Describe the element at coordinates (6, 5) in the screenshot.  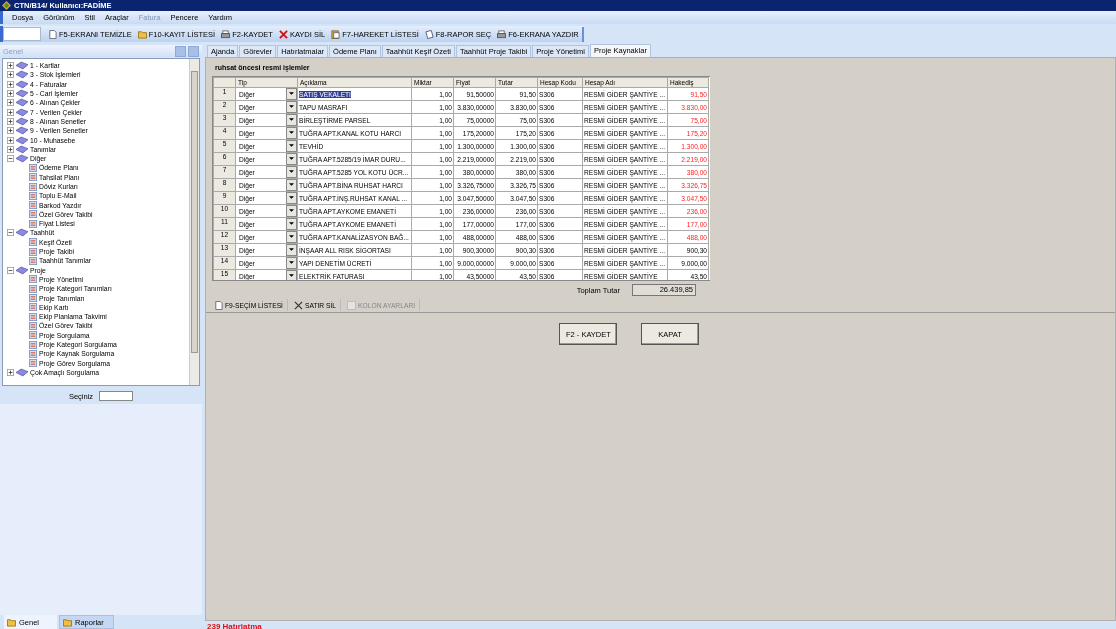
I see `diamond-icon` at that location.